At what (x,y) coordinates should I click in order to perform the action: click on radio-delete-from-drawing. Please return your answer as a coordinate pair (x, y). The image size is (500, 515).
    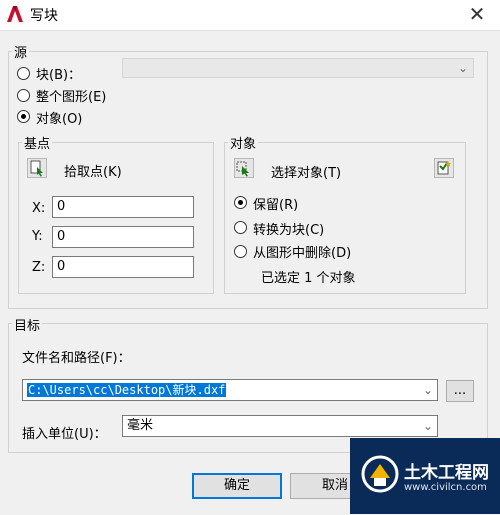
    Looking at the image, I should click on (240, 251).